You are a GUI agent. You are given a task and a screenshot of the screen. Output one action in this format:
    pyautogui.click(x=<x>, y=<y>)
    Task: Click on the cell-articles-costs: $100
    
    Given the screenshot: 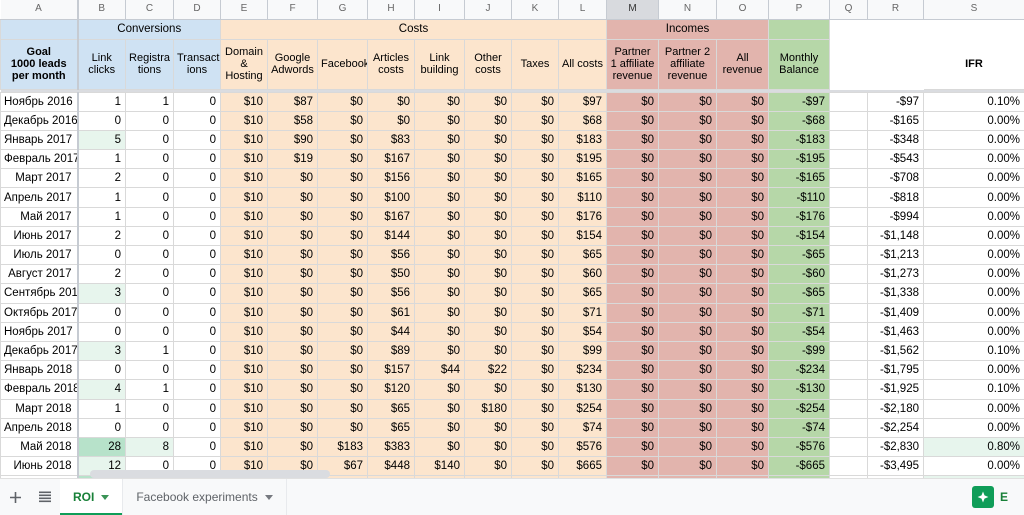 What is the action you would take?
    pyautogui.click(x=391, y=197)
    